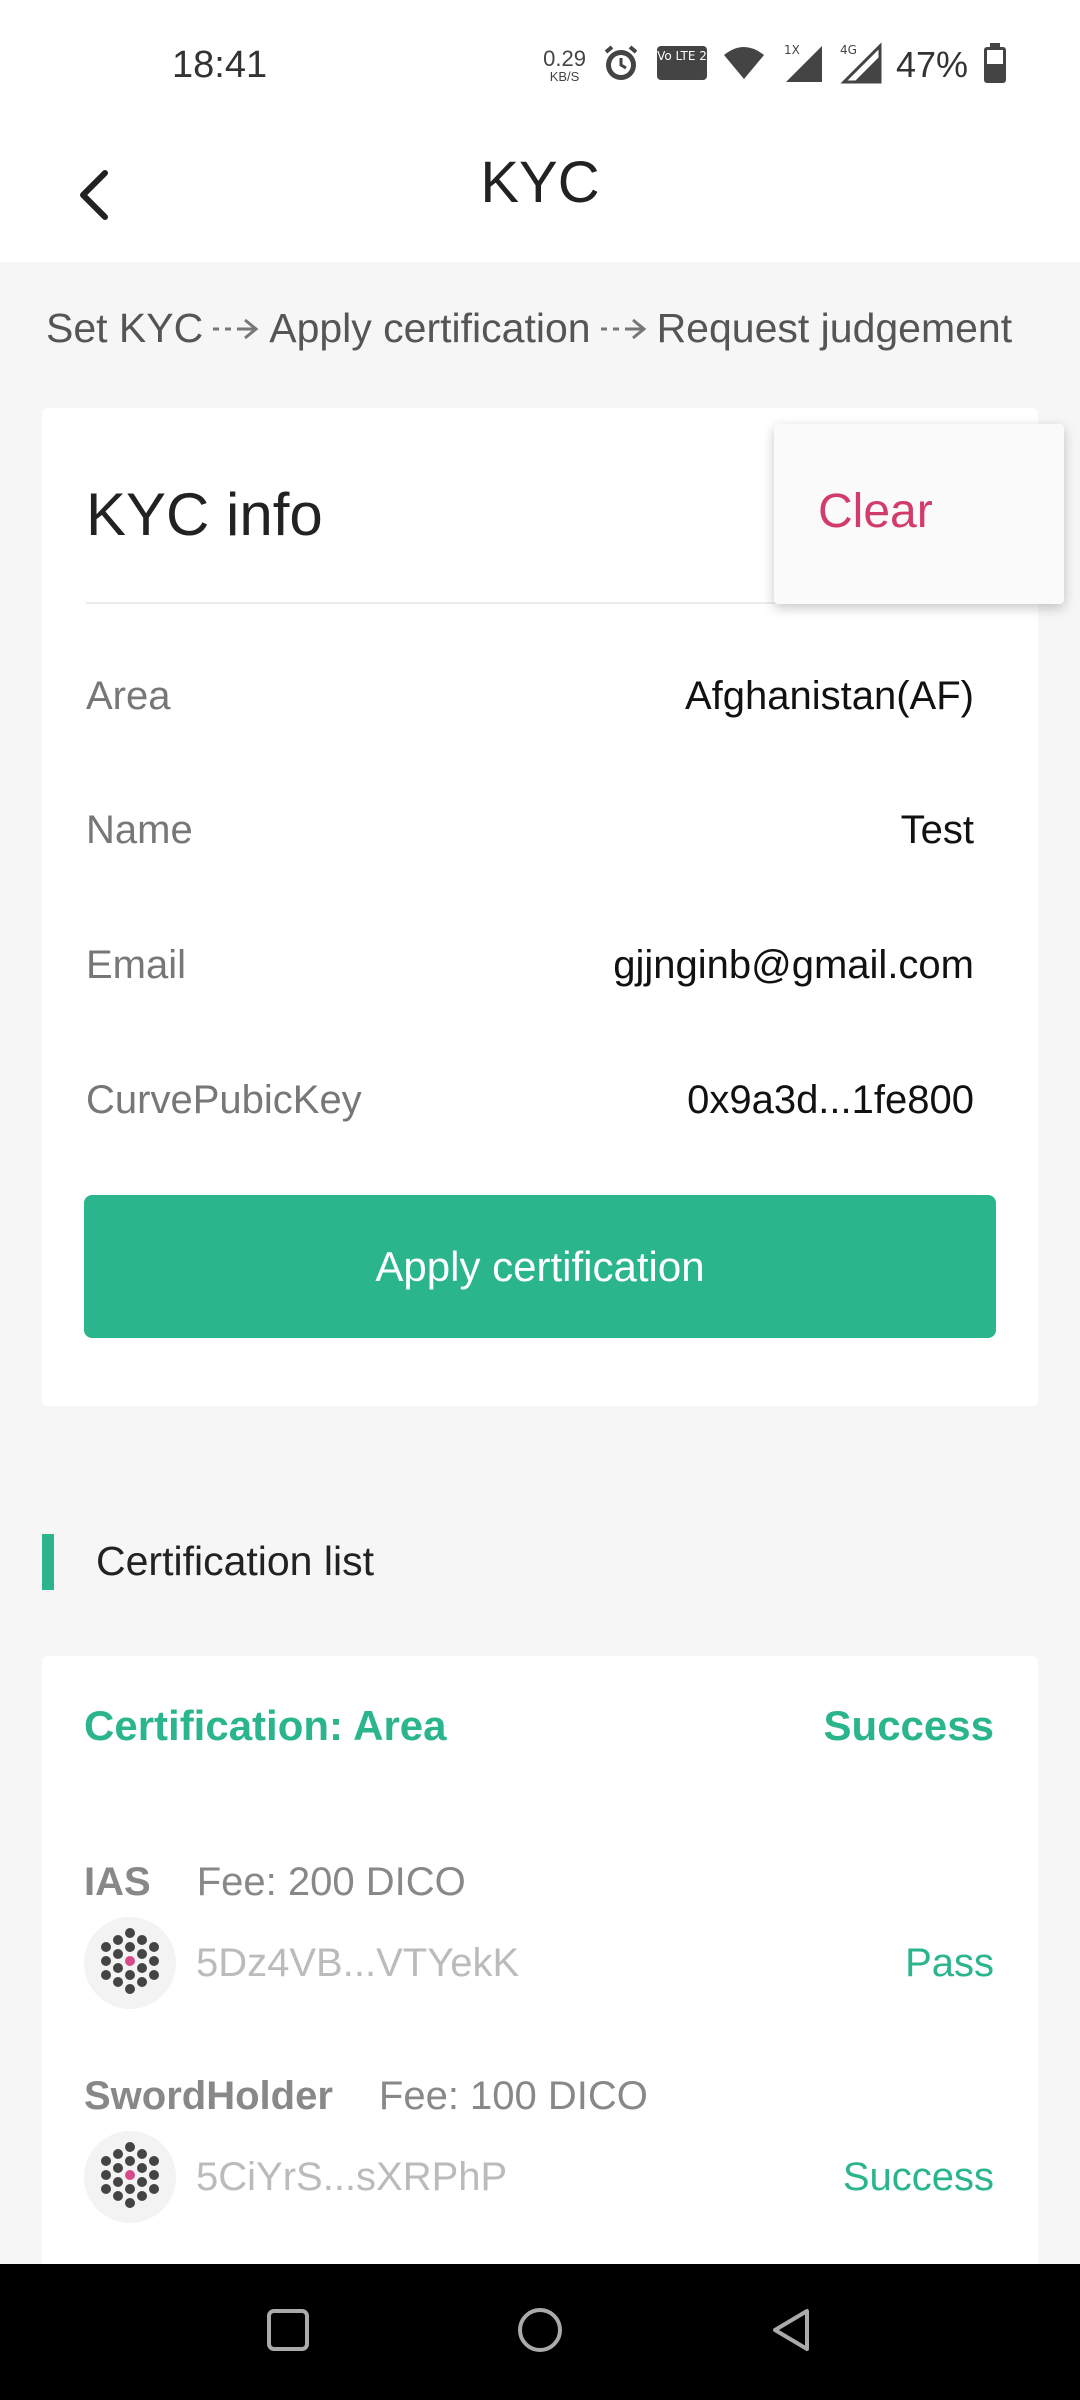  Describe the element at coordinates (829, 695) in the screenshot. I see `field-value: Afghanistan(AF)` at that location.